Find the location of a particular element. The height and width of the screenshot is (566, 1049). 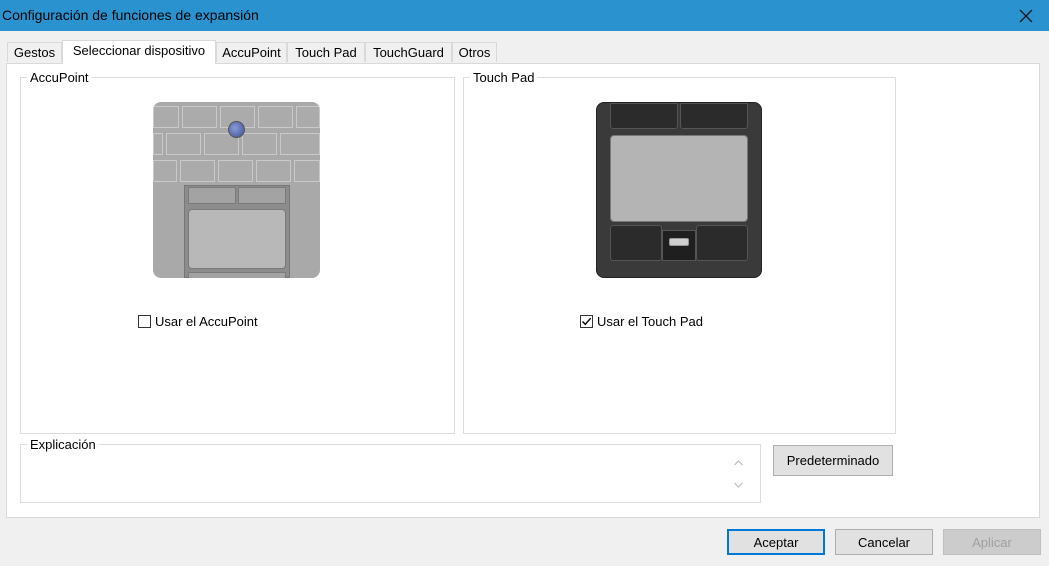

tab-touchguard: TouchGuard is located at coordinates (408, 52).